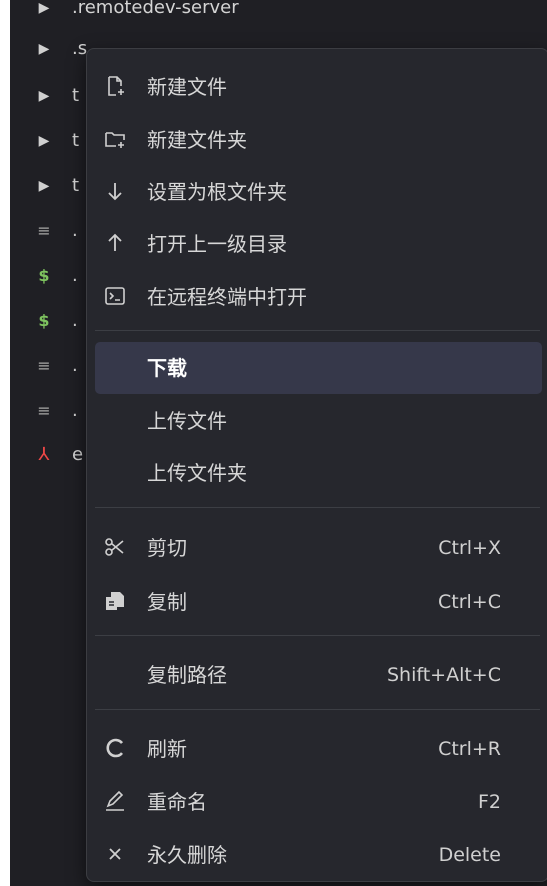 The height and width of the screenshot is (886, 547). Describe the element at coordinates (197, 140) in the screenshot. I see `menu-item-label: 新建文件夹` at that location.